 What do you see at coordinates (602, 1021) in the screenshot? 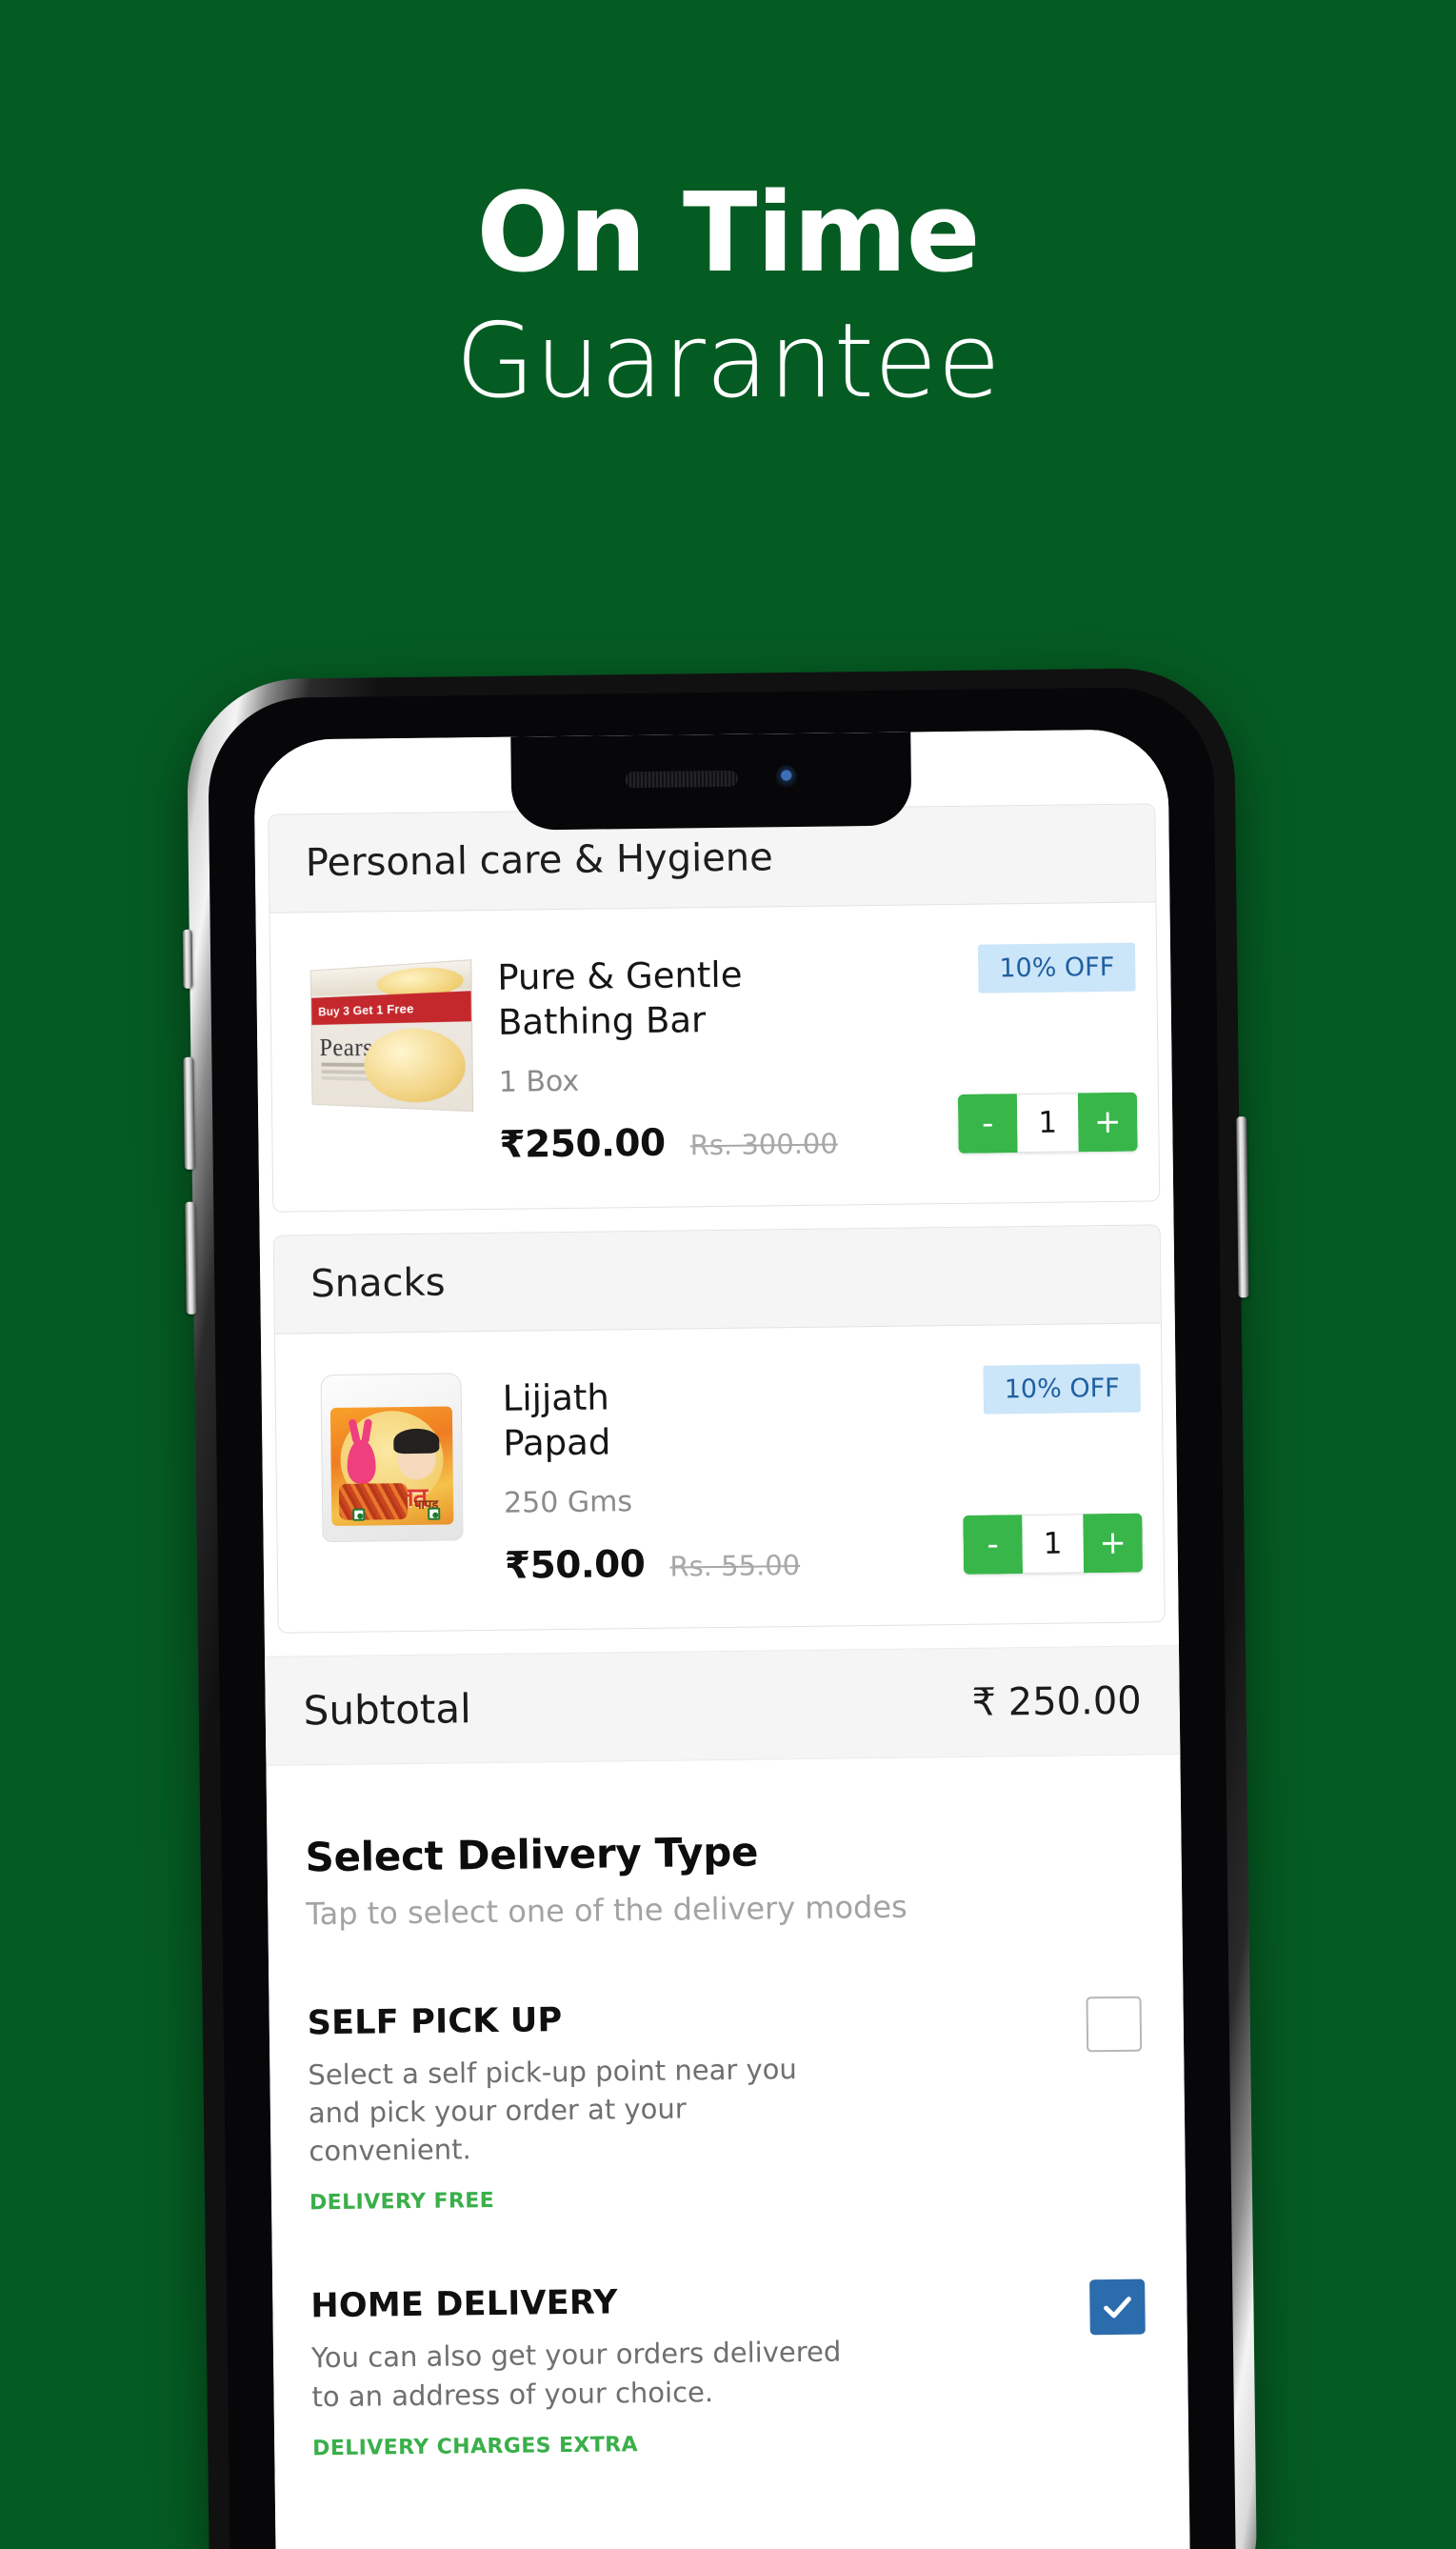
I see `product-name-line2: Bathing Bar` at bounding box center [602, 1021].